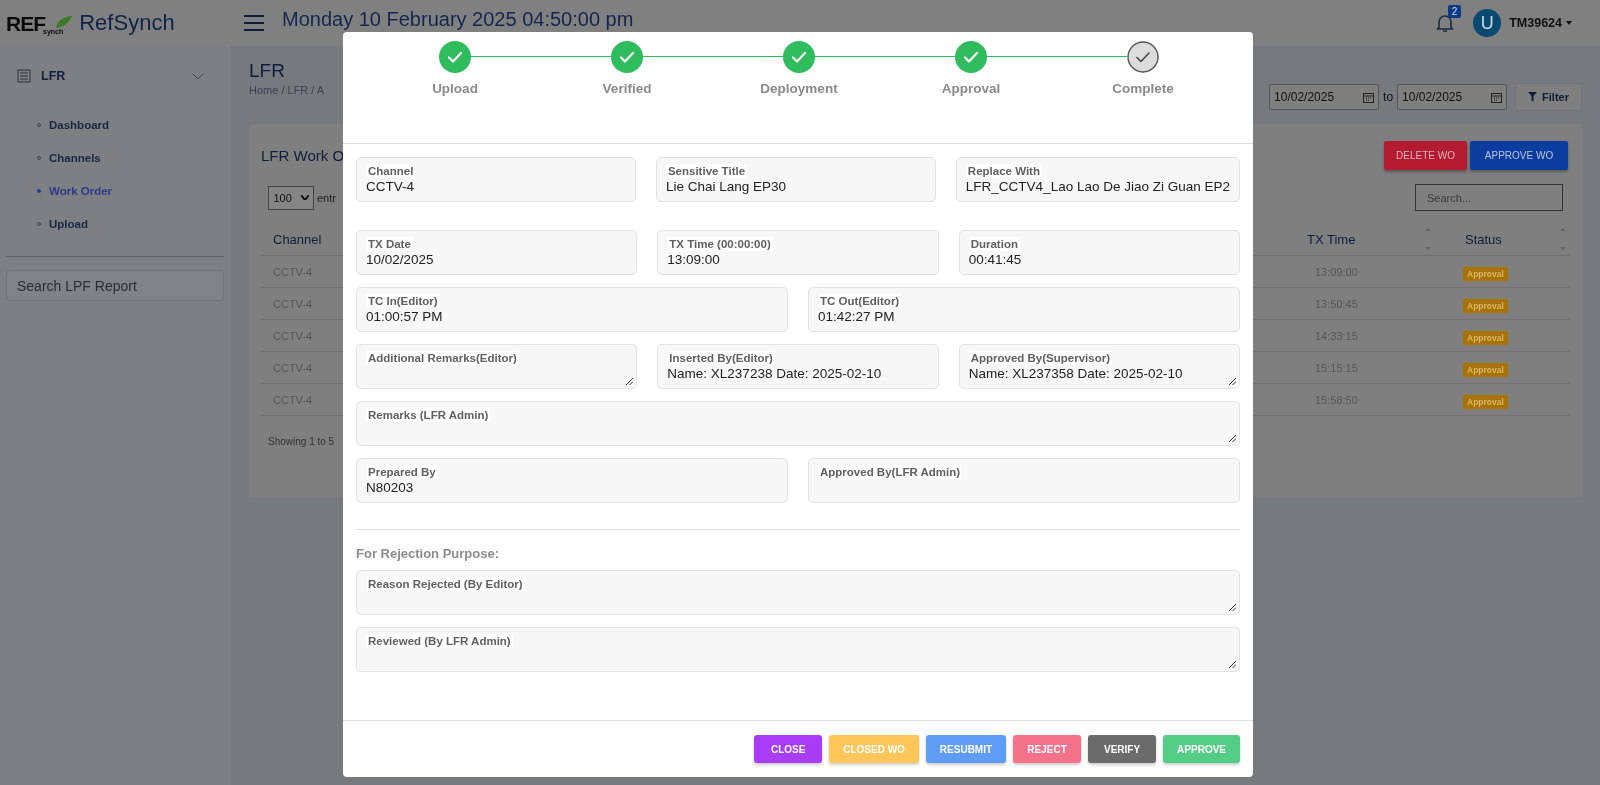 Image resolution: width=1600 pixels, height=785 pixels. What do you see at coordinates (971, 88) in the screenshot?
I see `step-label: Approval` at bounding box center [971, 88].